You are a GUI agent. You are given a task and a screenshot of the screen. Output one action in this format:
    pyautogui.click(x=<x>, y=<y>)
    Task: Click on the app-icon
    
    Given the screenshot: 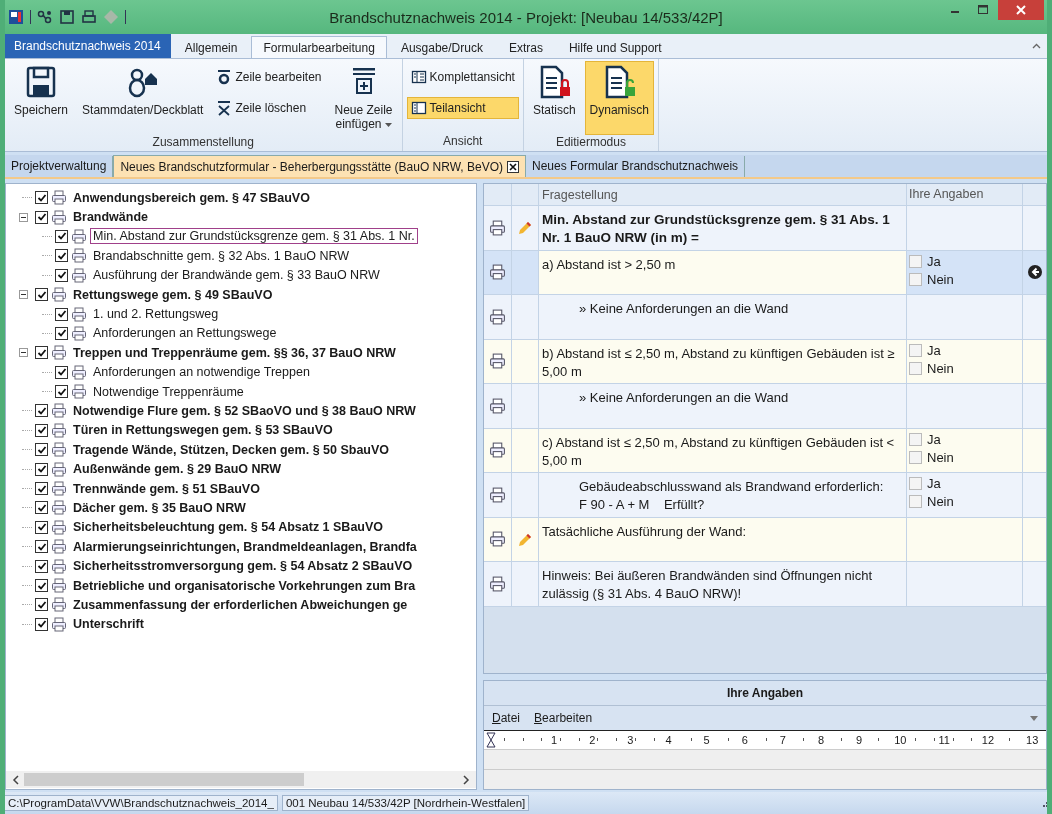 What is the action you would take?
    pyautogui.click(x=16, y=17)
    